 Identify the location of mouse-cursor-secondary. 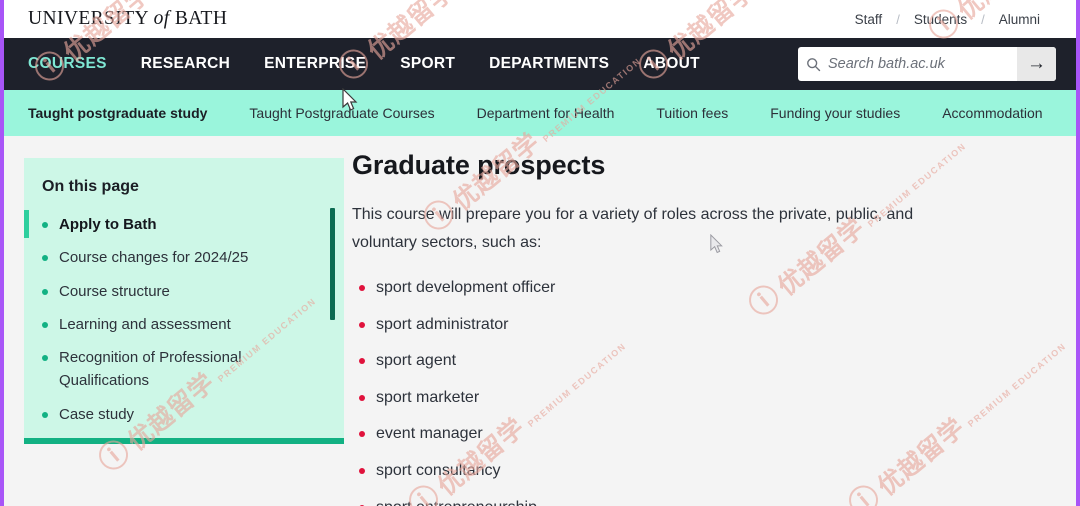
(716, 244).